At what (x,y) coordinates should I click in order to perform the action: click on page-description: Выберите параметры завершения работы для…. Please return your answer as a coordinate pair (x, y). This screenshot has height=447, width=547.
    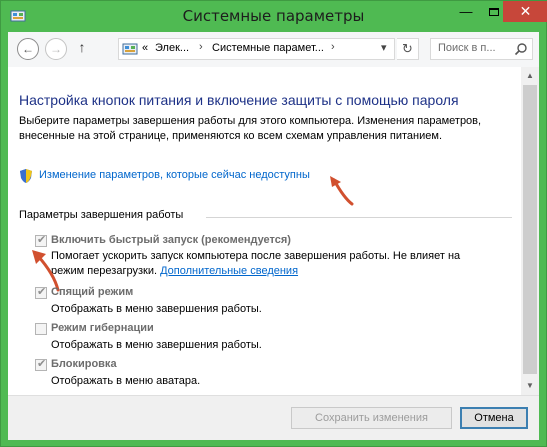
    Looking at the image, I should click on (250, 128).